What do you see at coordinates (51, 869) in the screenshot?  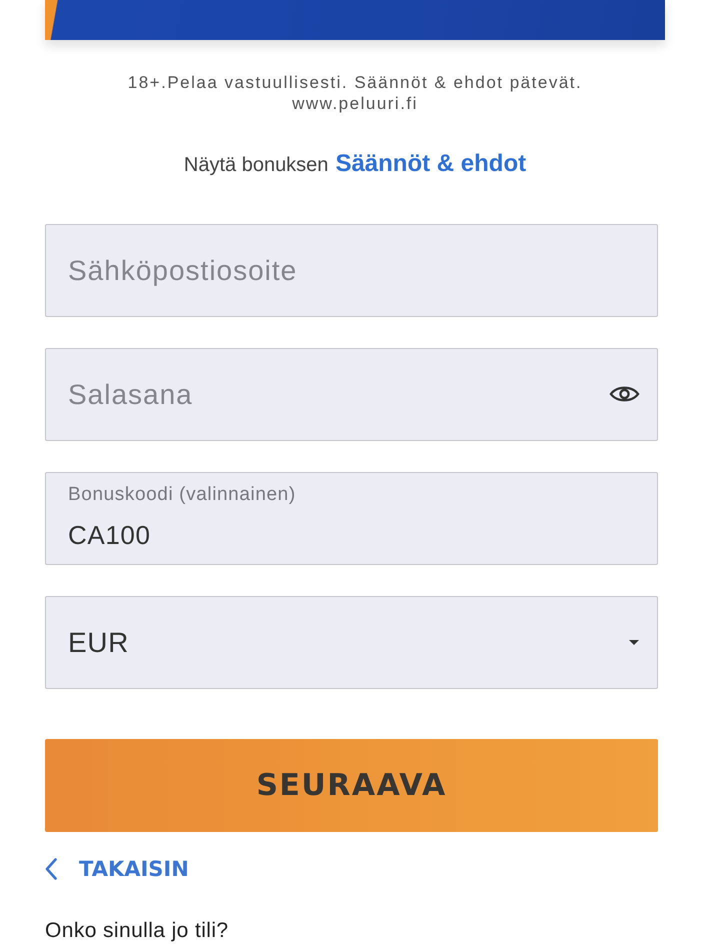 I see `back-chevron-icon` at bounding box center [51, 869].